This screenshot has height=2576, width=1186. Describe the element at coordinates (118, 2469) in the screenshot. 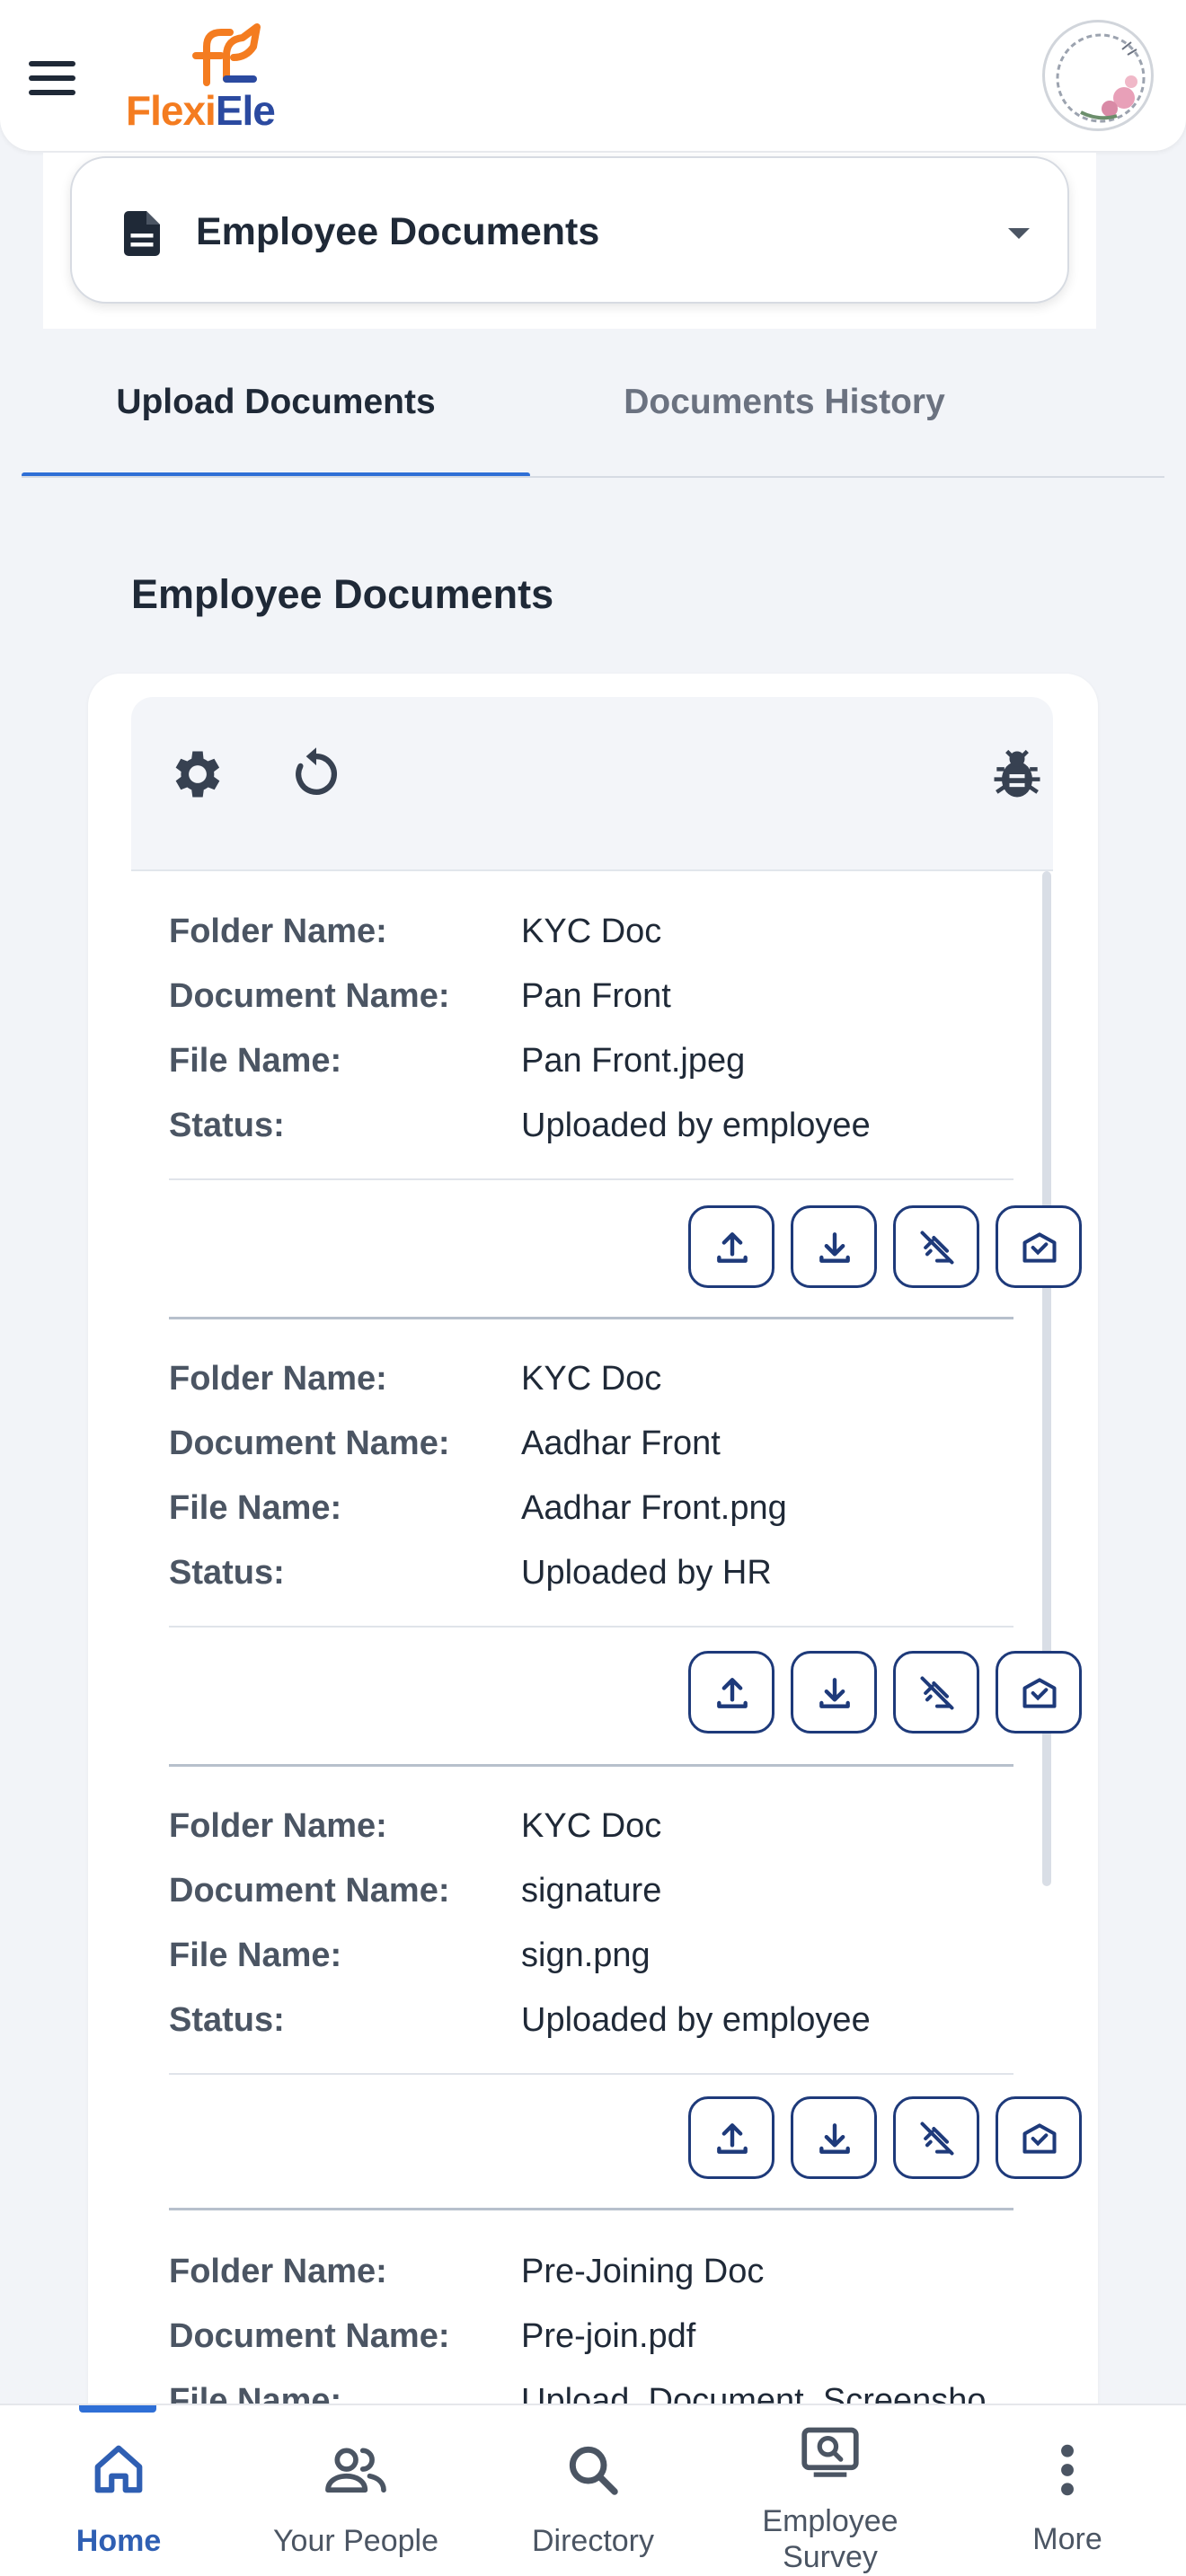

I see `home-icon` at that location.